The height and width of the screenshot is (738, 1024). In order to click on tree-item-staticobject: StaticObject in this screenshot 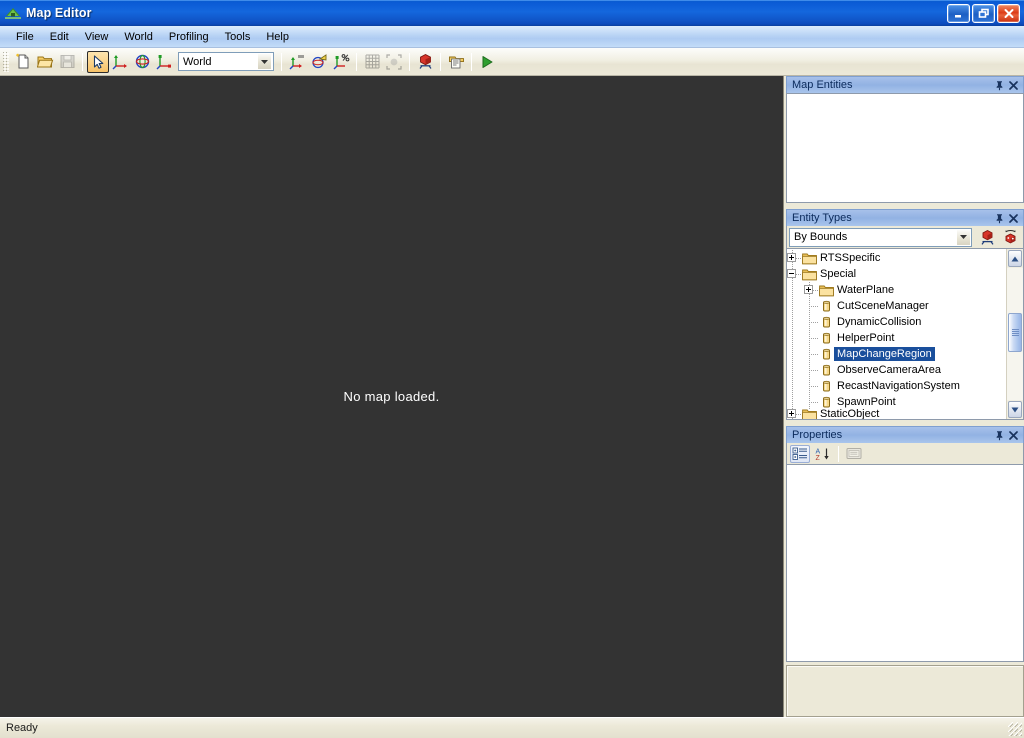, I will do `click(896, 412)`.